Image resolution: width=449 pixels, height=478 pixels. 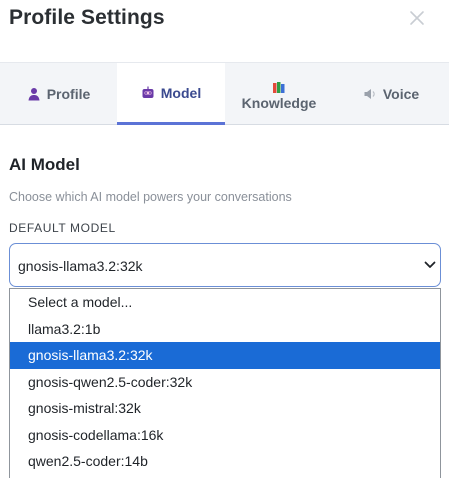 What do you see at coordinates (401, 94) in the screenshot?
I see `tab-voice-label: Voice` at bounding box center [401, 94].